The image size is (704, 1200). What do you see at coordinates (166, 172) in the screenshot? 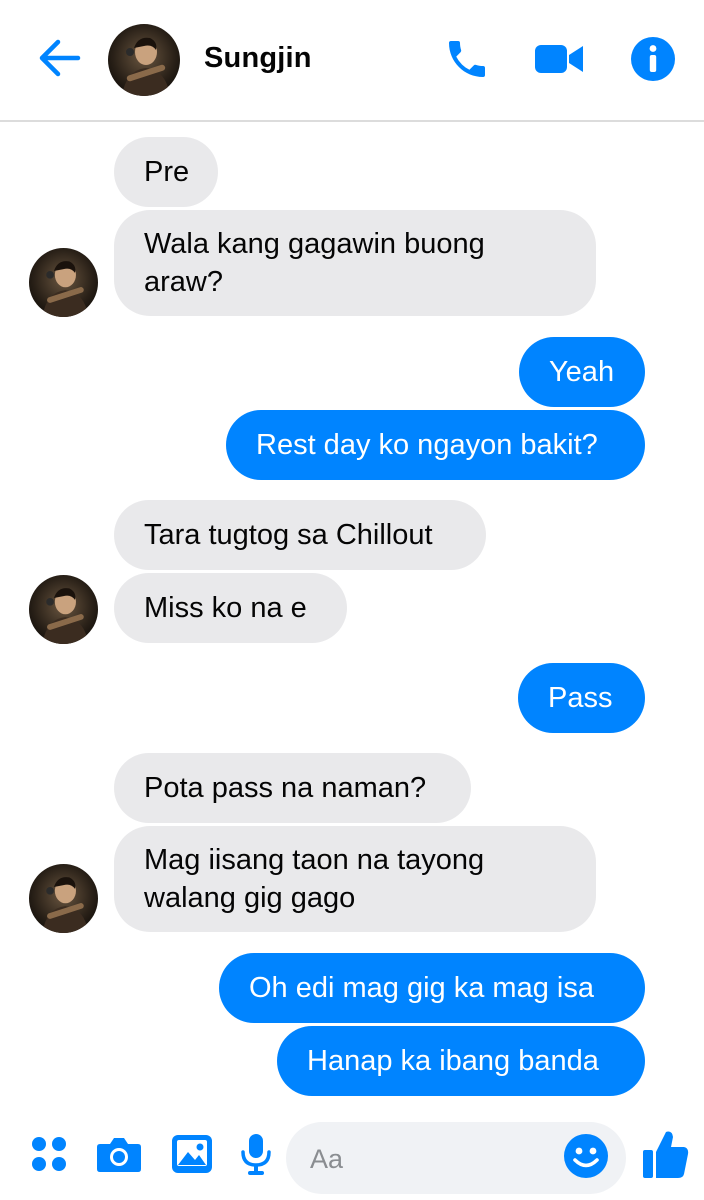
I see `message-incoming: Pre` at bounding box center [166, 172].